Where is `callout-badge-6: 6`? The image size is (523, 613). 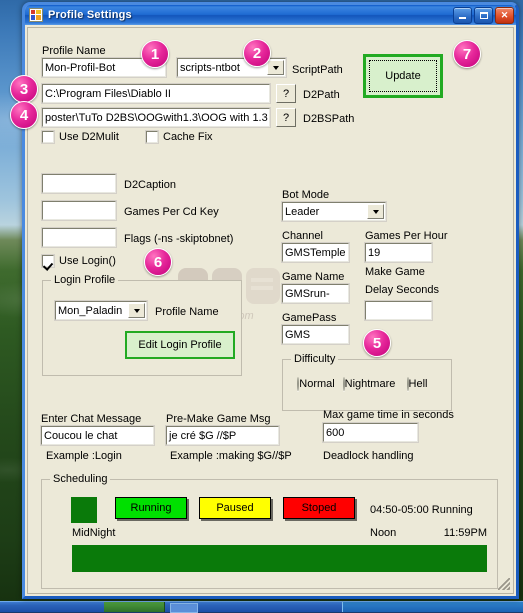
callout-badge-6: 6 is located at coordinates (158, 262).